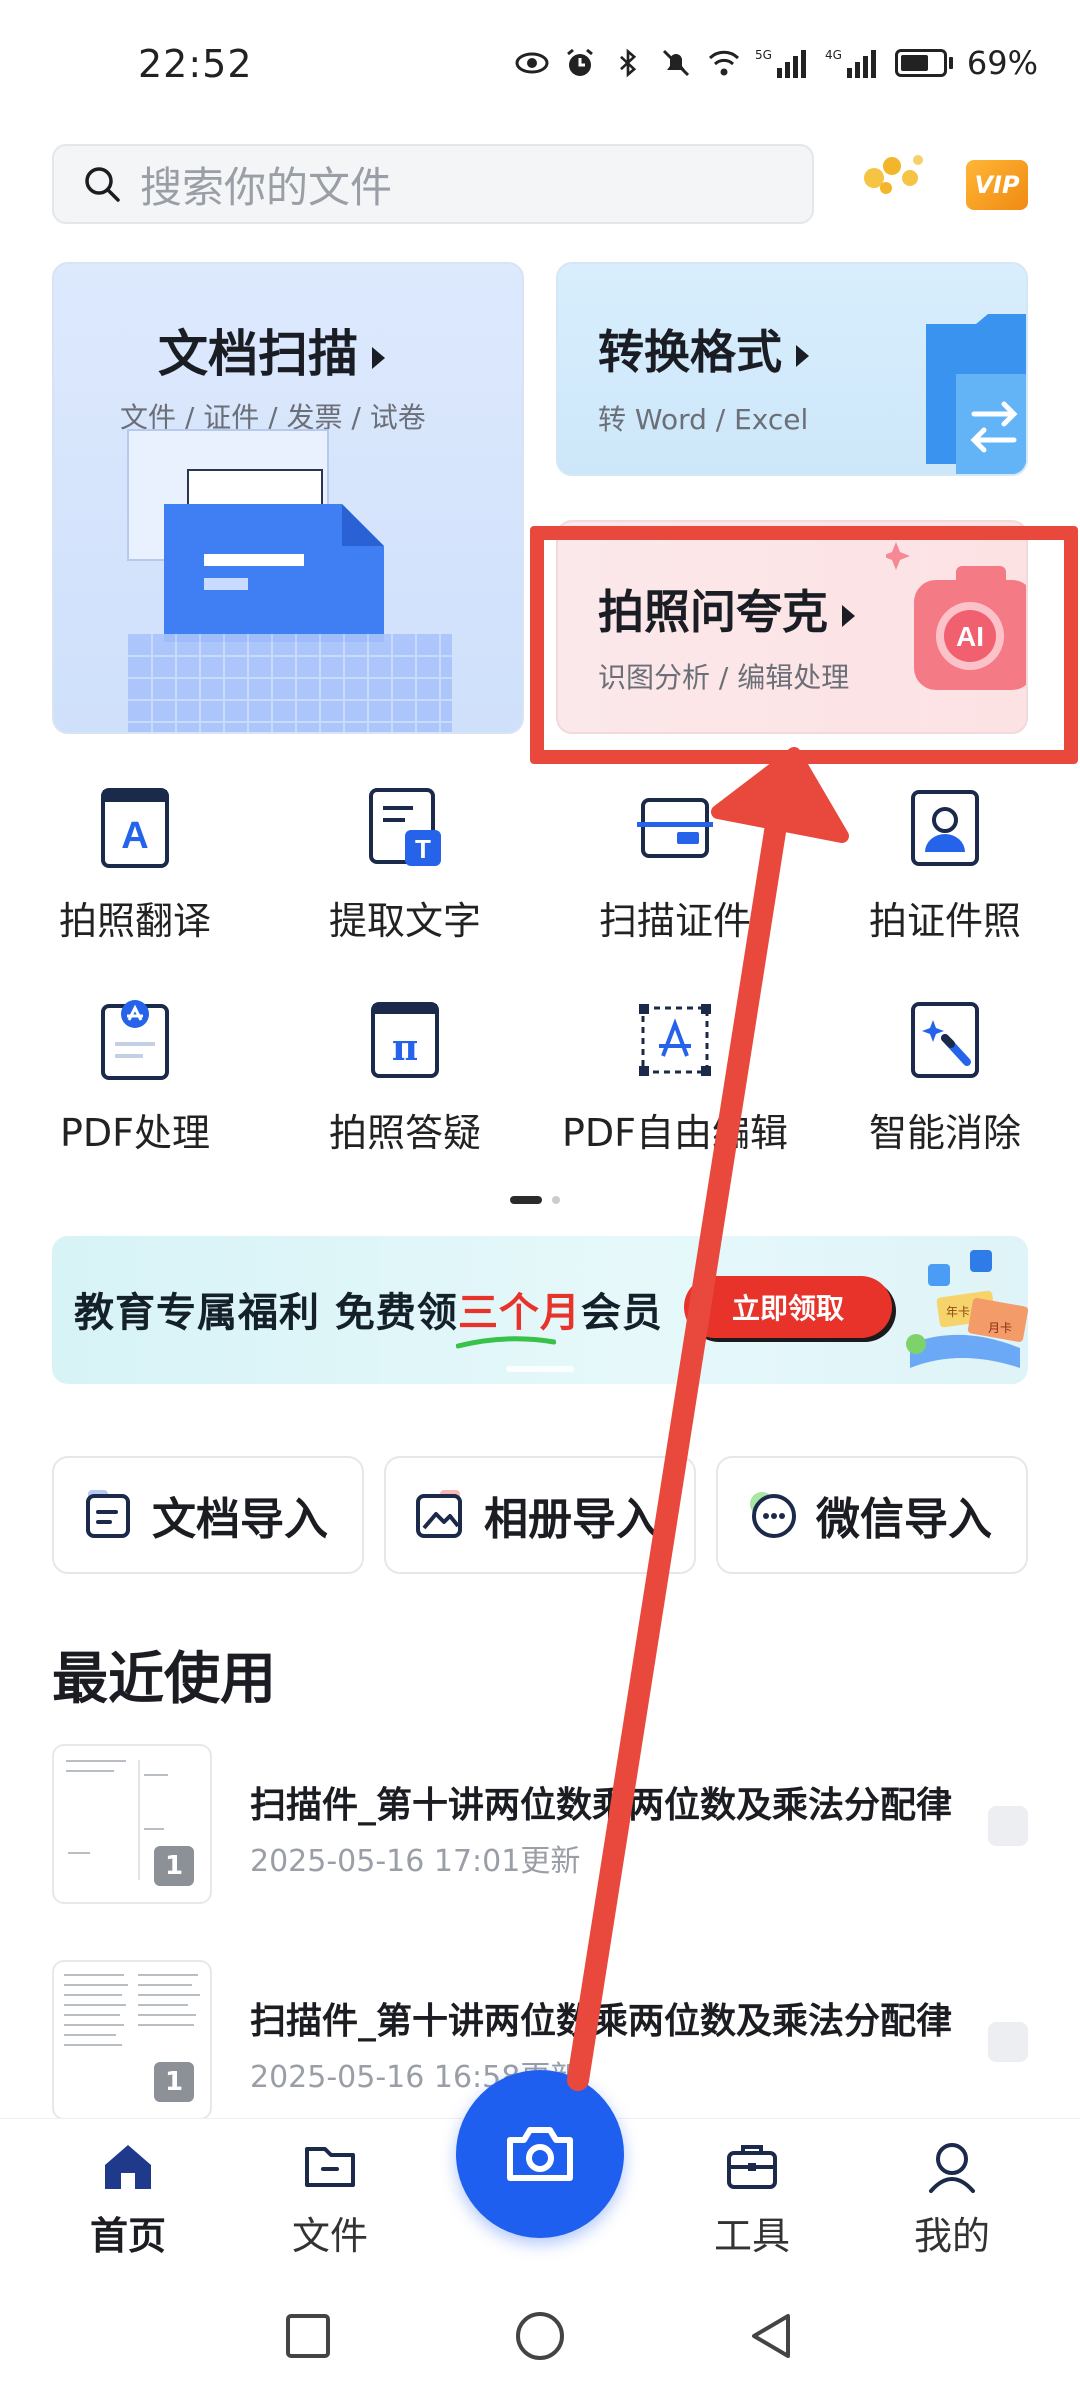  What do you see at coordinates (675, 1040) in the screenshot?
I see `pdf-edit-icon` at bounding box center [675, 1040].